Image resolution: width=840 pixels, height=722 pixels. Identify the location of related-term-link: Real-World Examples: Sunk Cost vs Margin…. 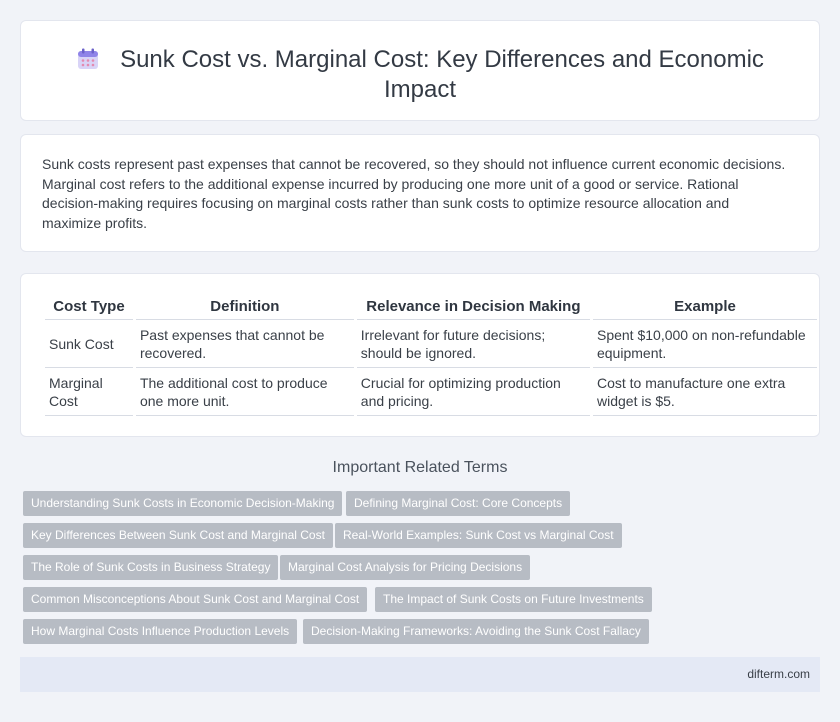
(478, 535).